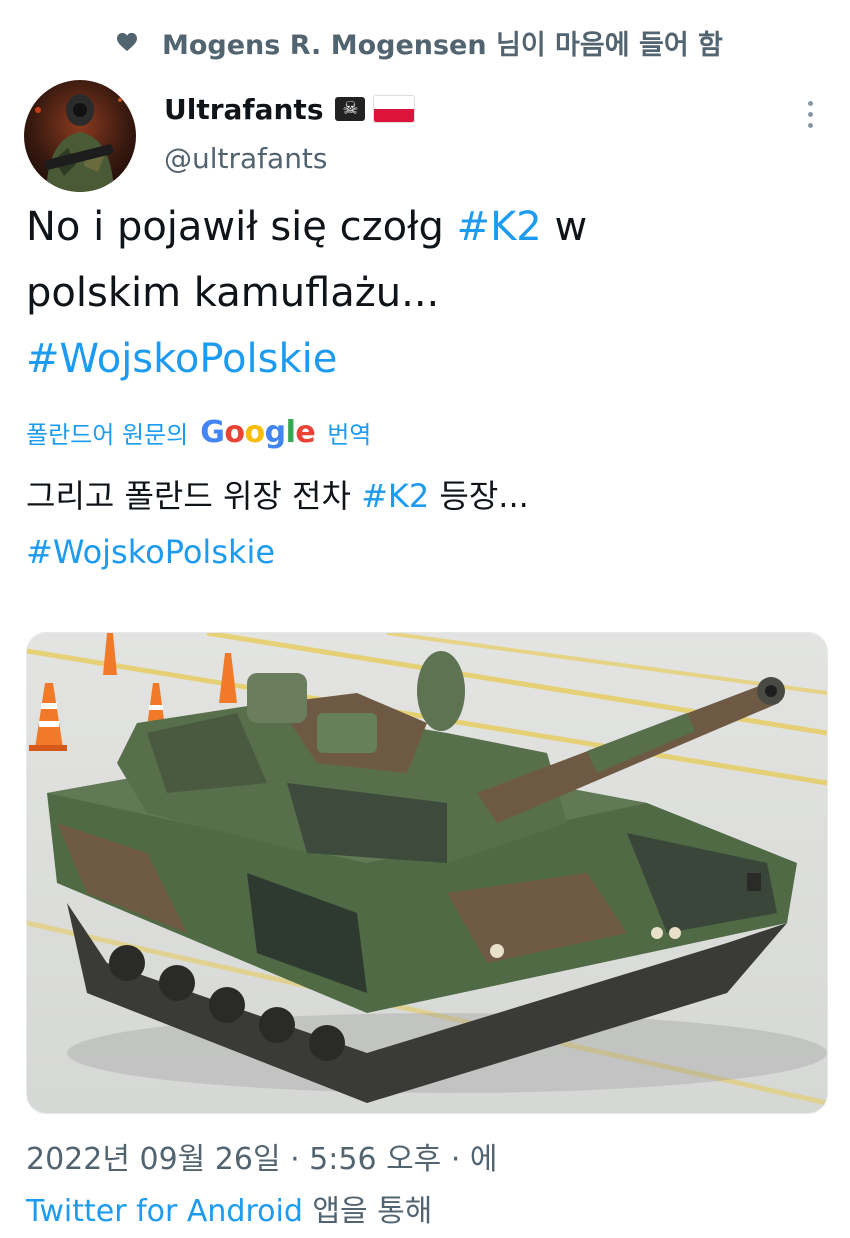  Describe the element at coordinates (350, 109) in the screenshot. I see `skull-flag-icon: ☠` at that location.